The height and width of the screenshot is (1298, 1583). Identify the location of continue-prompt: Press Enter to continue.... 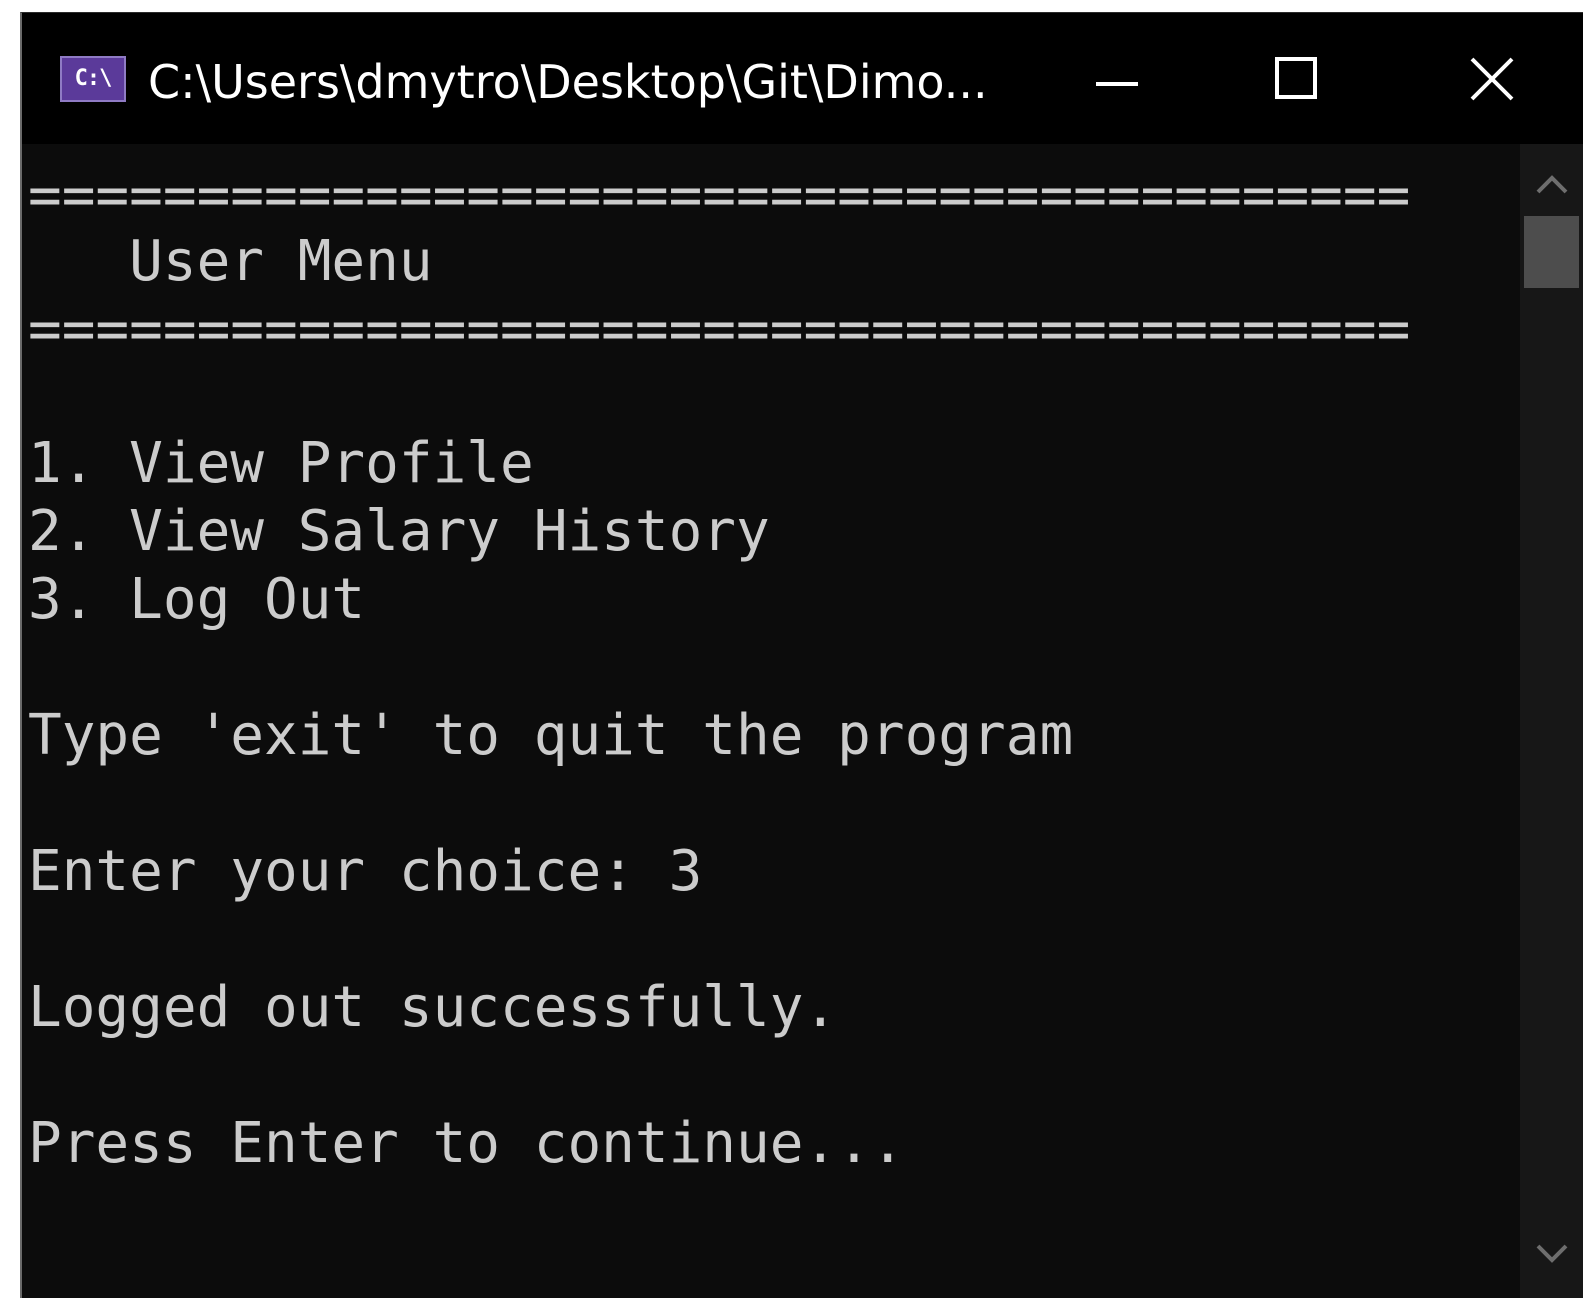
(466, 1143).